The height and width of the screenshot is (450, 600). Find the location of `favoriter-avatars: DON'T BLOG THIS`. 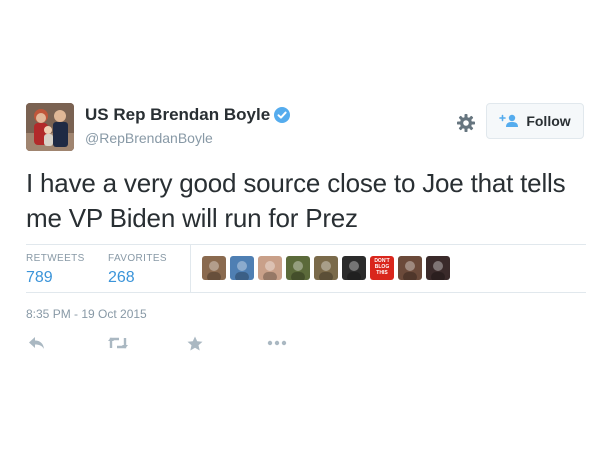

favoriter-avatars: DON'T BLOG THIS is located at coordinates (328, 268).